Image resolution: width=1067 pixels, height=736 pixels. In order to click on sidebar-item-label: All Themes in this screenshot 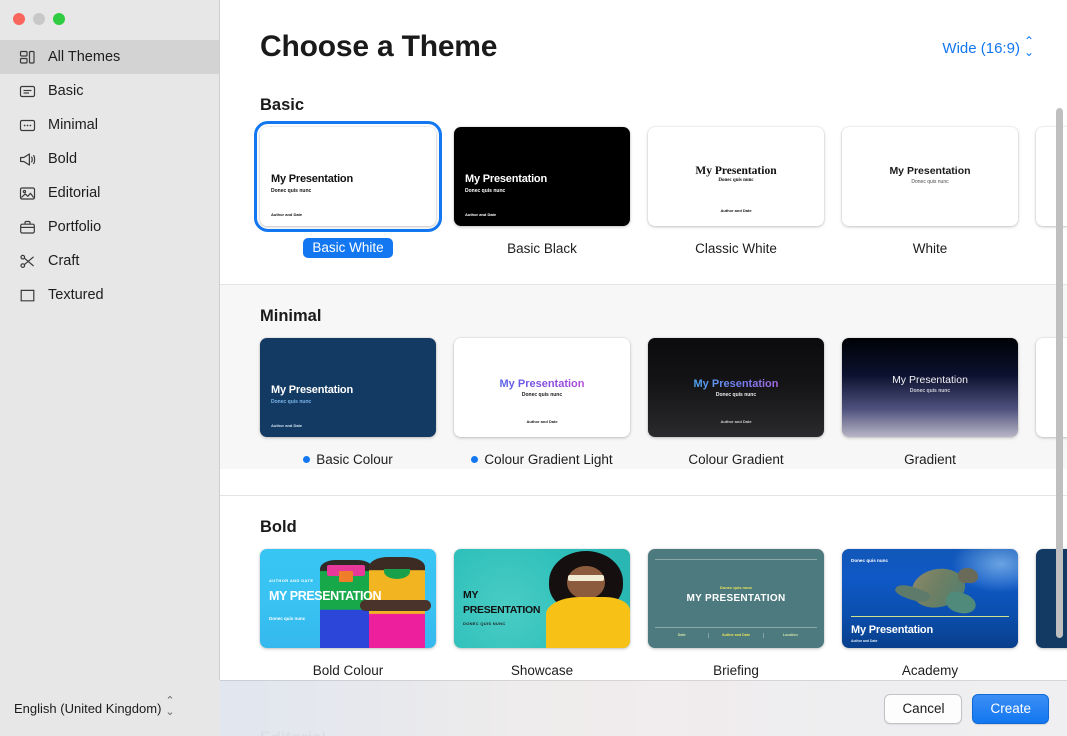, I will do `click(84, 57)`.